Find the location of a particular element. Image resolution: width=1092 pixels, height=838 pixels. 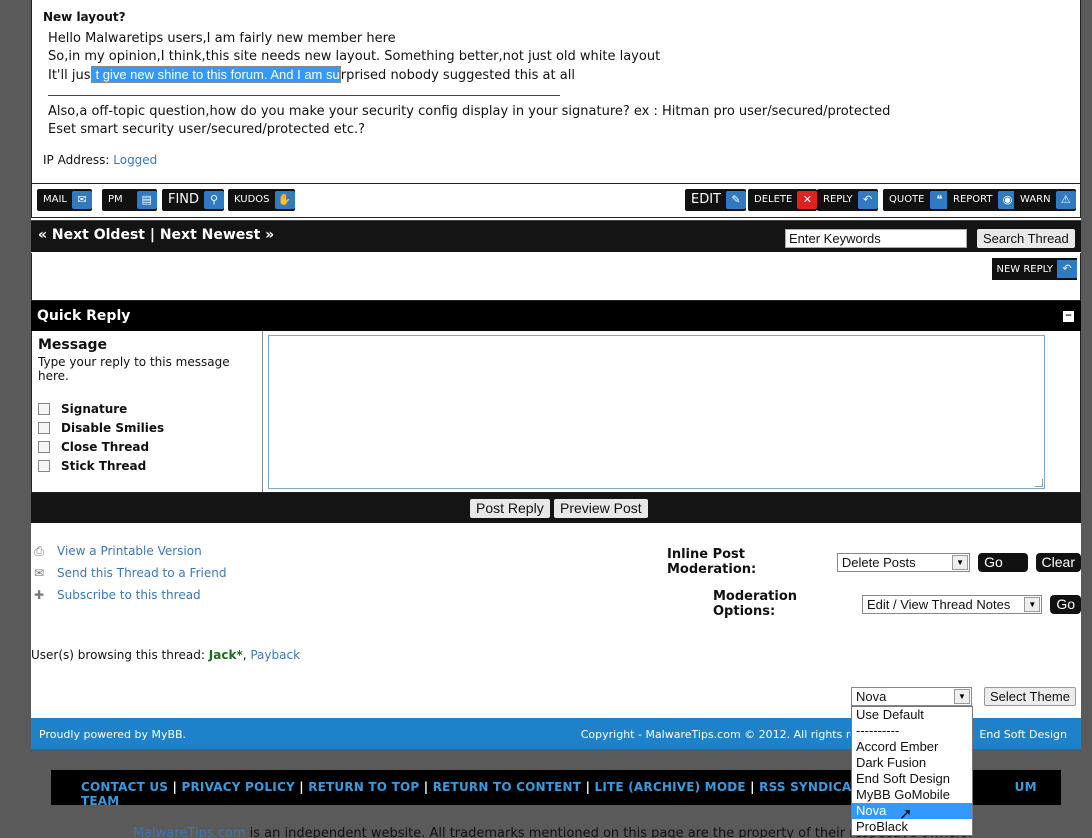

send-to-friend-link: ✉ Send this Thread to a Friend is located at coordinates (128, 573).